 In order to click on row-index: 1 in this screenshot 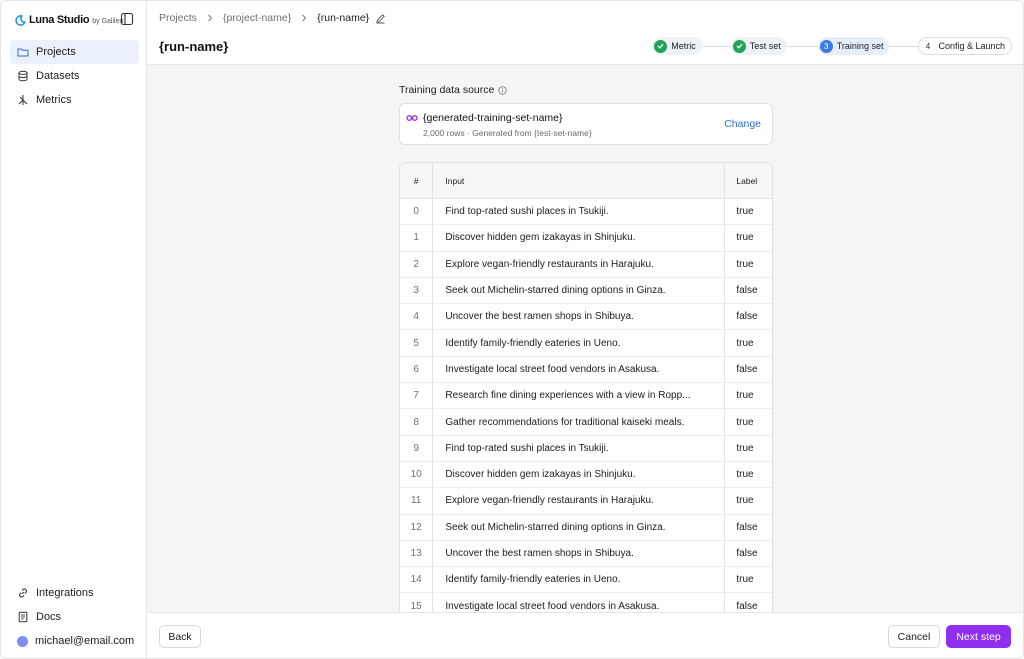, I will do `click(417, 238)`.